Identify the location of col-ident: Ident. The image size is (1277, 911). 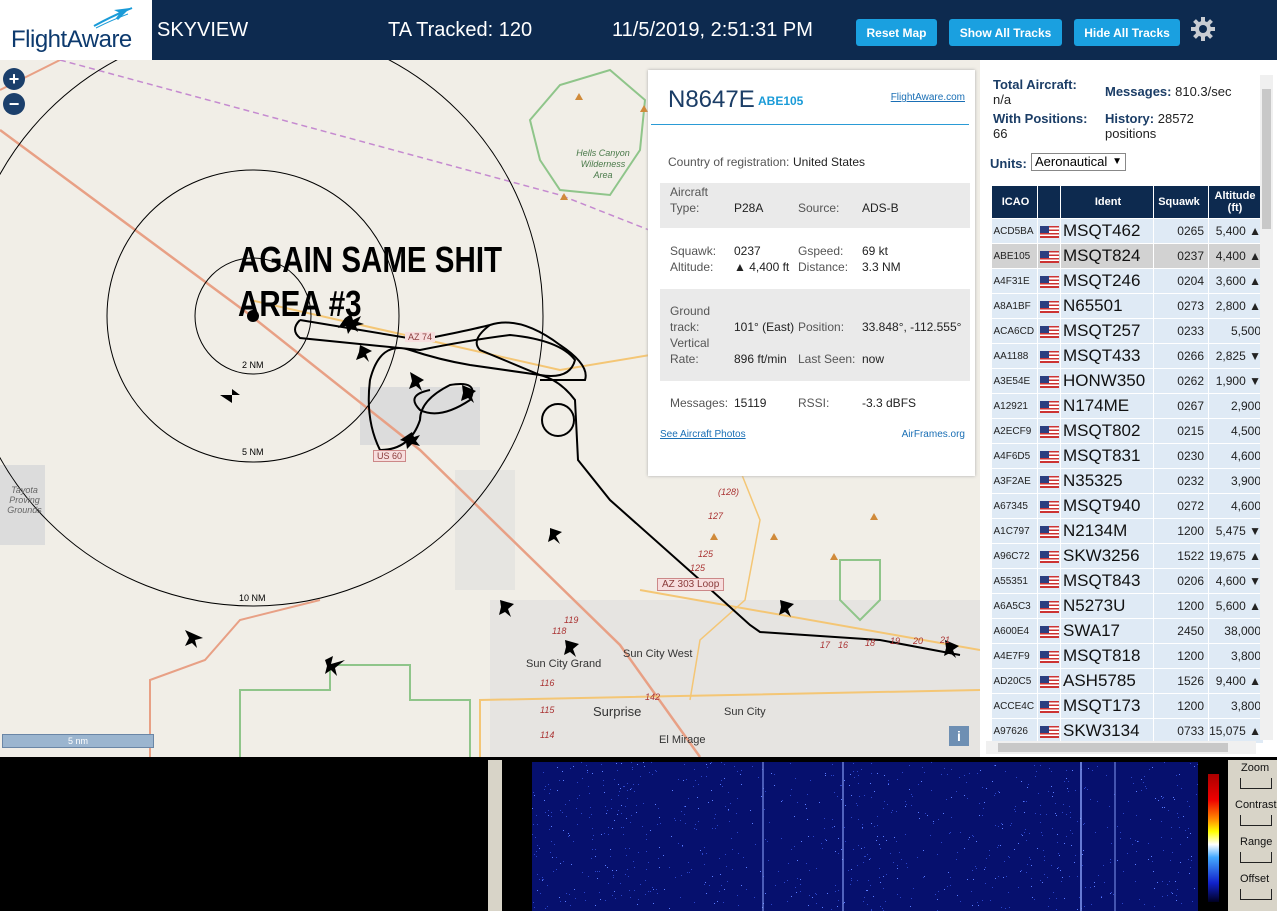
(1107, 202).